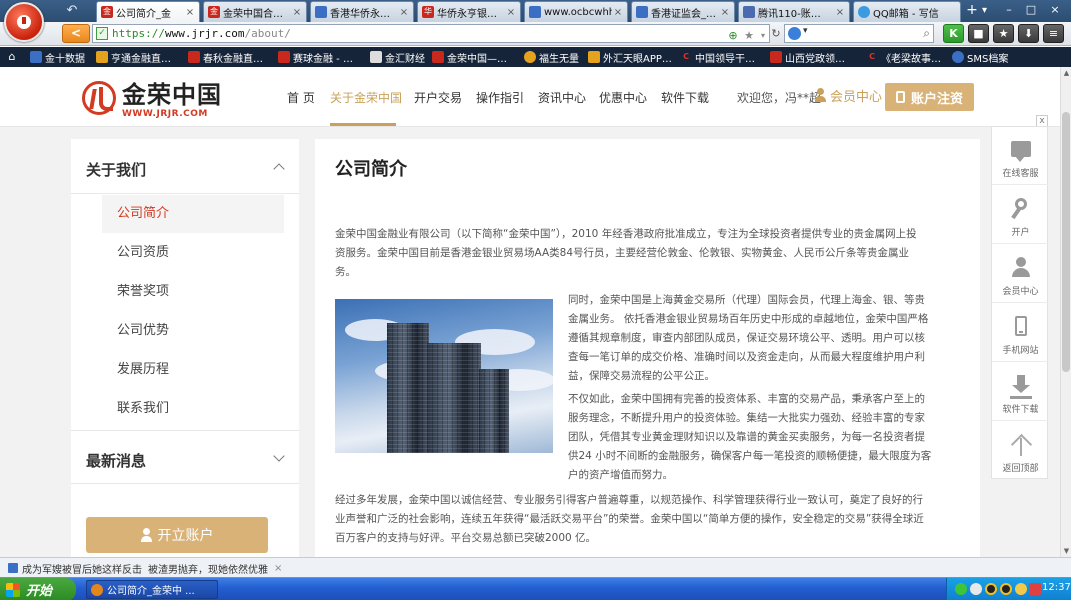 The image size is (1071, 600). Describe the element at coordinates (193, 214) in the screenshot. I see `sidebar-item-company-intro: 公司简介` at that location.